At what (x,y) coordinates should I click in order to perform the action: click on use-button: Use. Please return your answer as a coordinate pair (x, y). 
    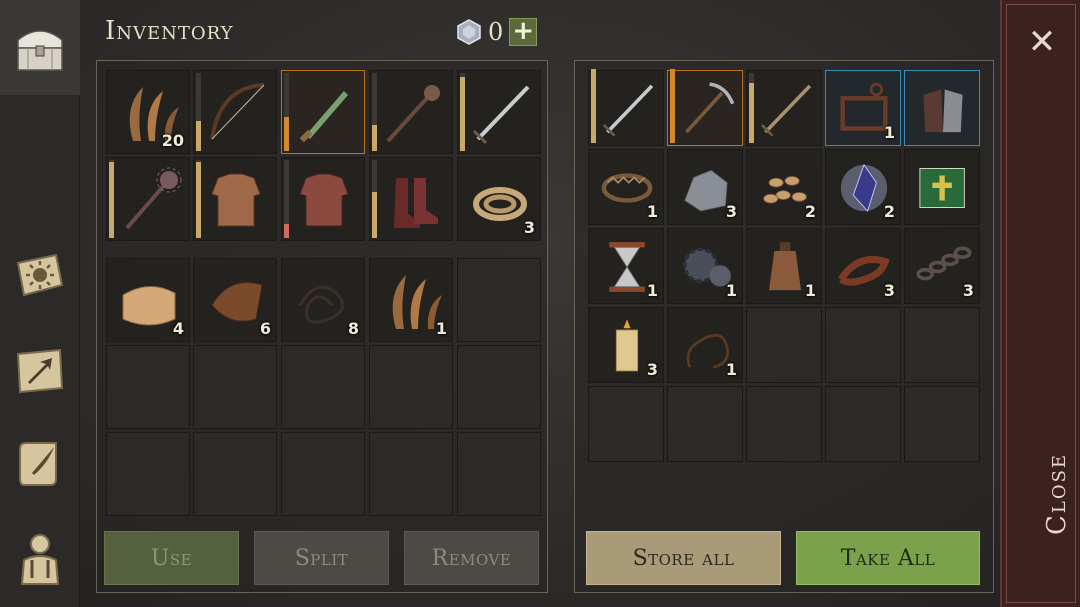
    Looking at the image, I should click on (171, 558).